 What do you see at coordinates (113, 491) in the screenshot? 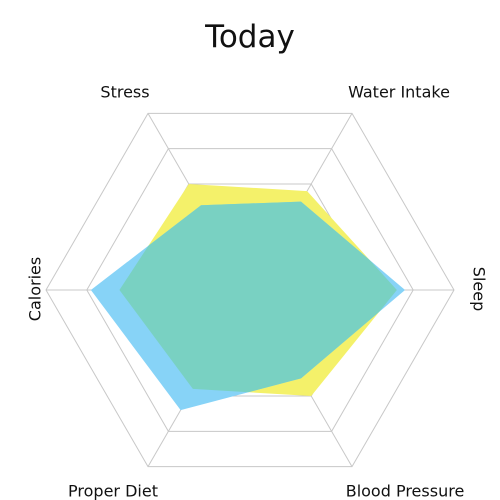
I see `axis-label-5: Proper Diet` at bounding box center [113, 491].